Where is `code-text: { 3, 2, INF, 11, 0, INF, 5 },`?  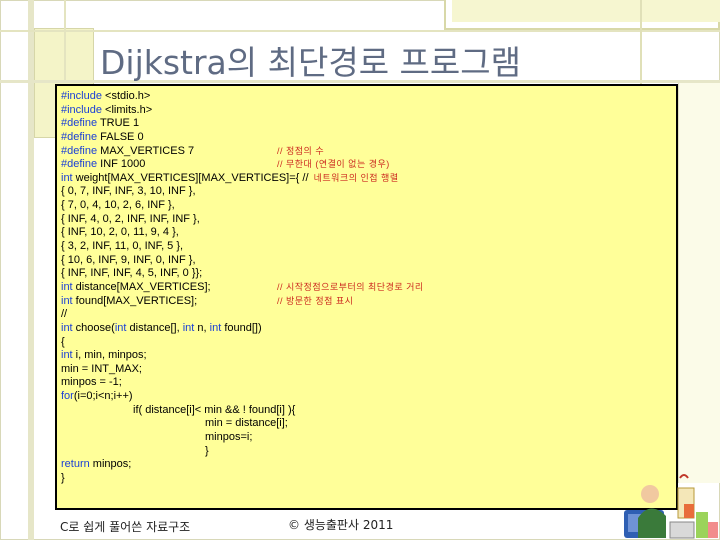
code-text: { 3, 2, INF, 11, 0, INF, 5 }, is located at coordinates (122, 246).